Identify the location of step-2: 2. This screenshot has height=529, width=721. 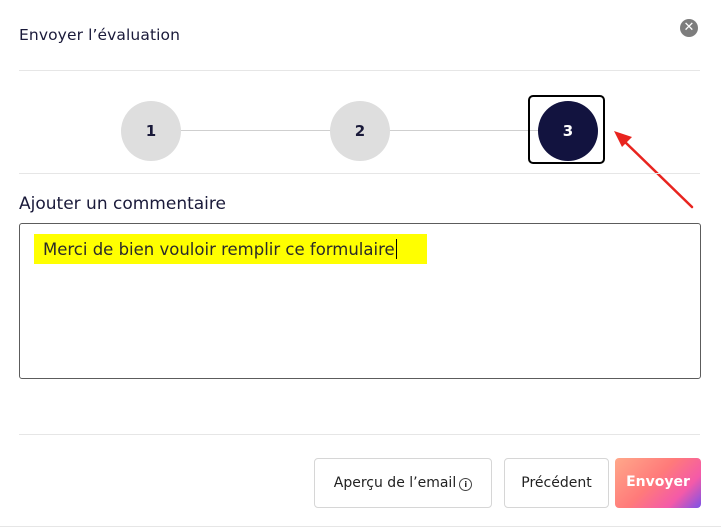
(360, 131).